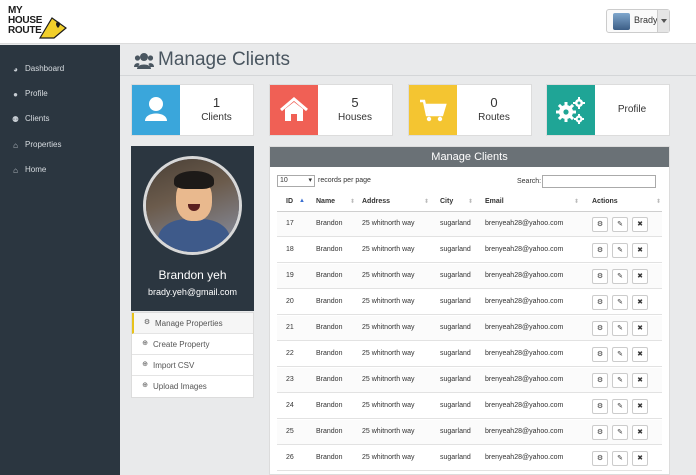 The width and height of the screenshot is (696, 475). What do you see at coordinates (302, 201) in the screenshot?
I see `sort-asc-icon: ▲` at bounding box center [302, 201].